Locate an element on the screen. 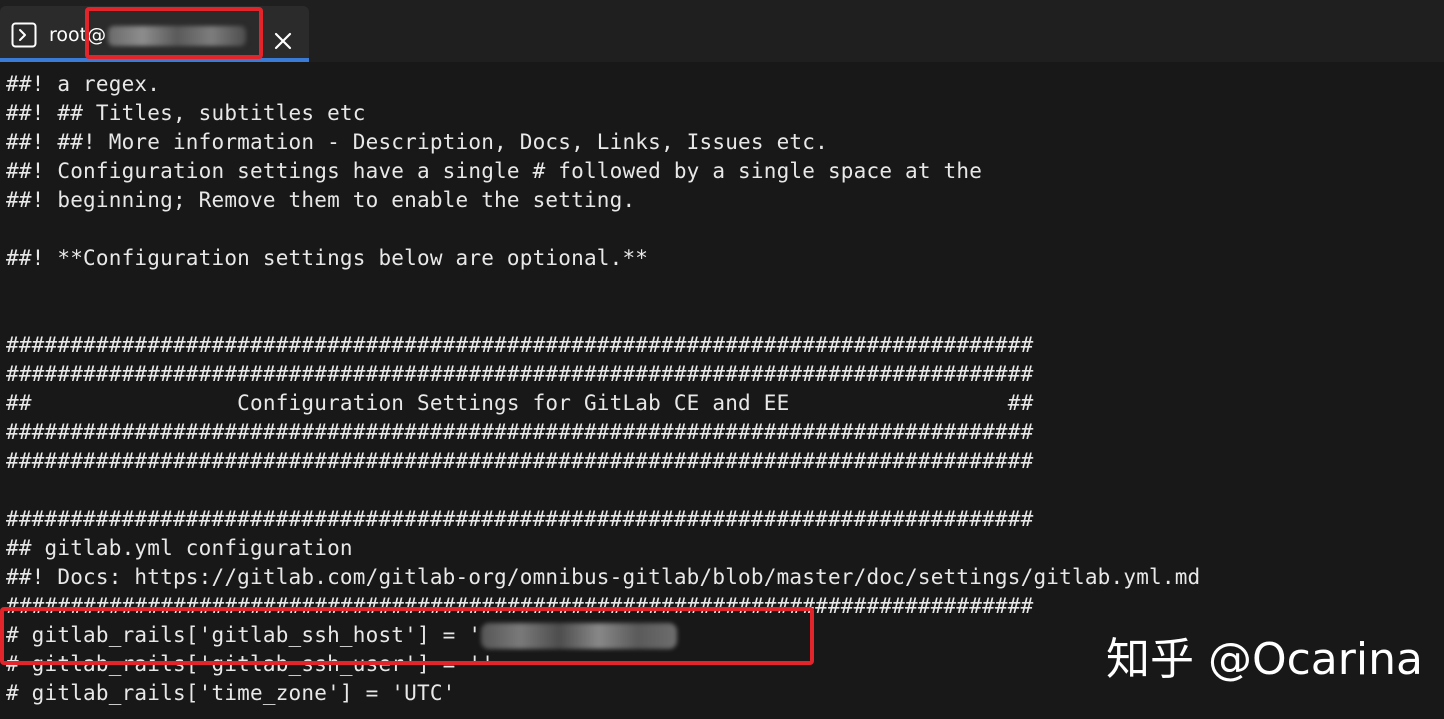  tab-title: root@ is located at coordinates (148, 35).